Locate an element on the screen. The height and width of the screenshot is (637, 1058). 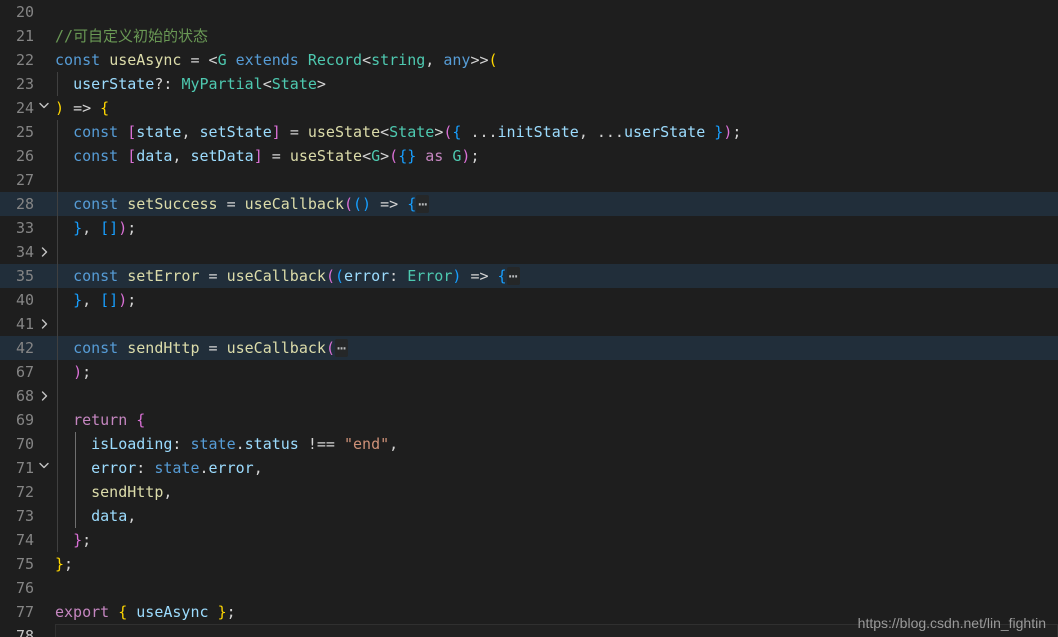
line-number: 28 is located at coordinates (24, 204).